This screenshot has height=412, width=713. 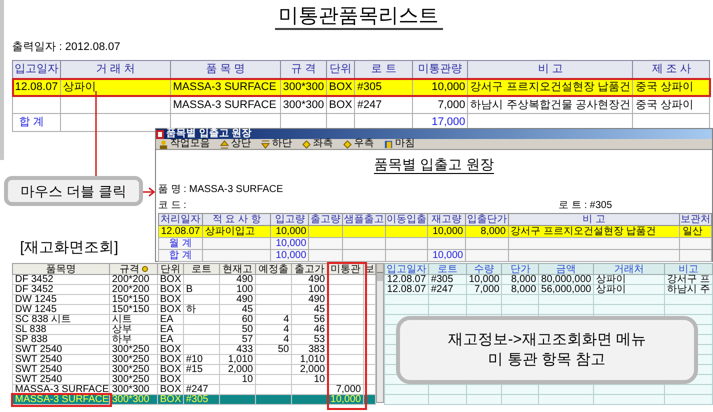 What do you see at coordinates (484, 269) in the screenshot?
I see `column-header: 수량` at bounding box center [484, 269].